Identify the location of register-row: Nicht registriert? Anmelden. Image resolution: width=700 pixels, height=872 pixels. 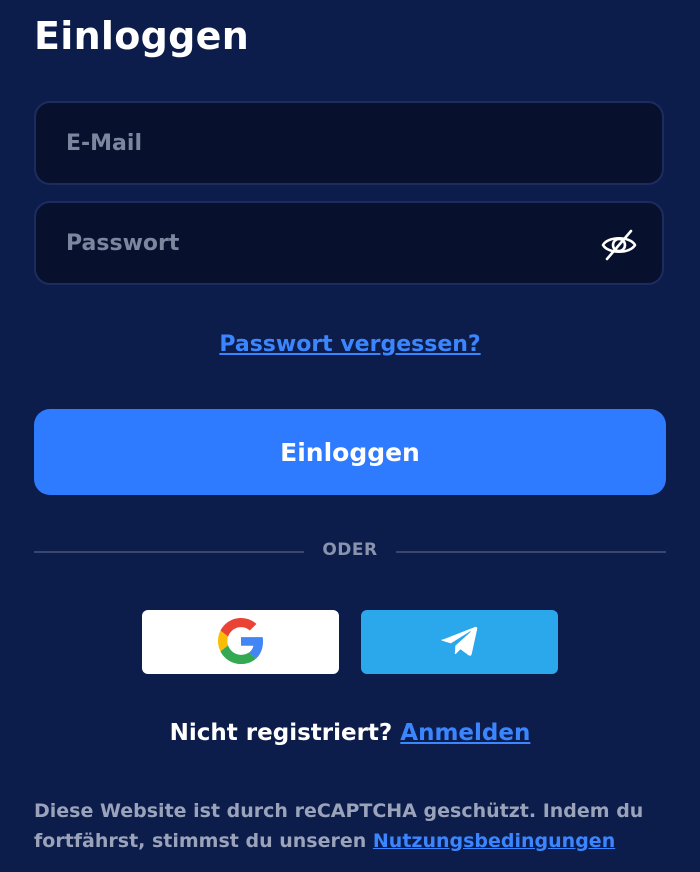
(350, 733).